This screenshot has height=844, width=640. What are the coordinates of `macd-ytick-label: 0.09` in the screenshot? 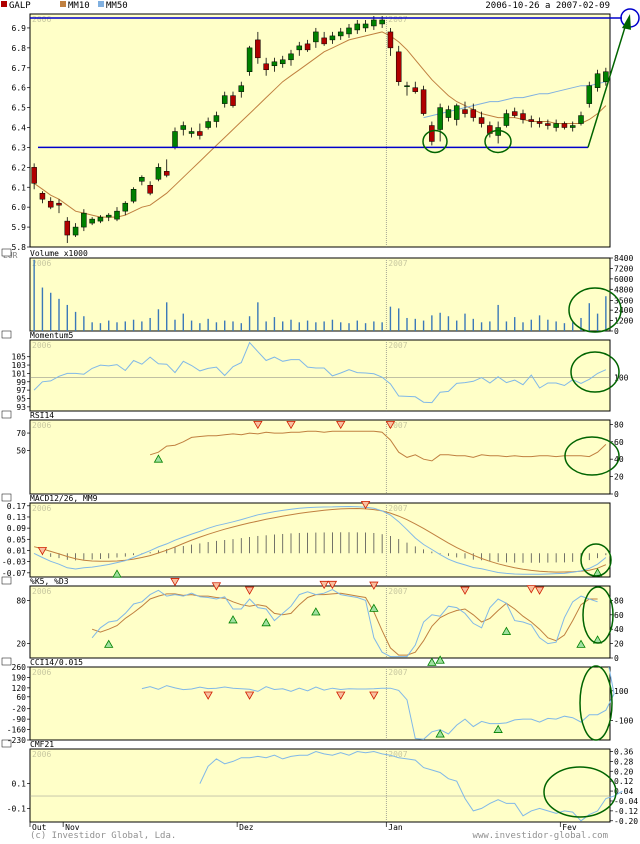 It's located at (16, 528).